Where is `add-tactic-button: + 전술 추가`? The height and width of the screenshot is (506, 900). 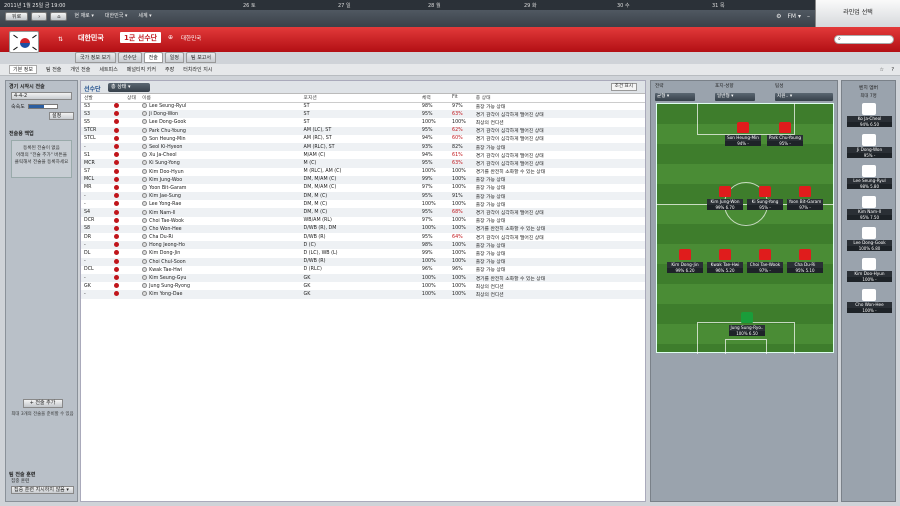
add-tactic-button: + 전술 추가 is located at coordinates (42, 403).